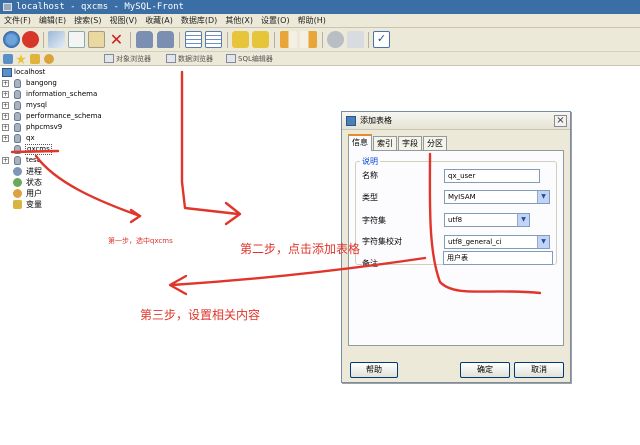 The image size is (640, 445). What do you see at coordinates (485, 370) in the screenshot?
I see `ok-button: 确定` at bounding box center [485, 370].